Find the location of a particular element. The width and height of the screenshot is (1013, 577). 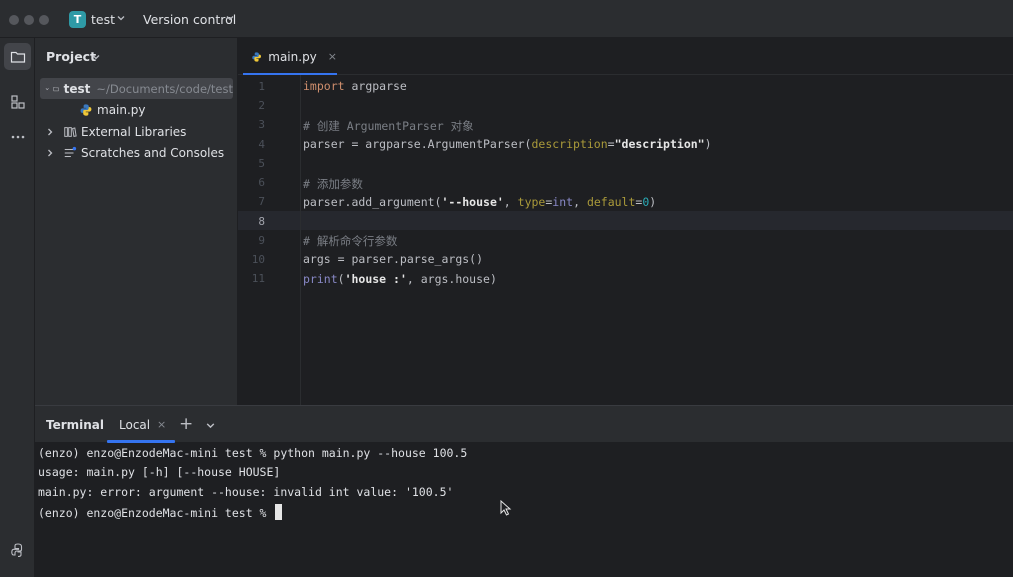

project-name-dropdown: test is located at coordinates (103, 19).